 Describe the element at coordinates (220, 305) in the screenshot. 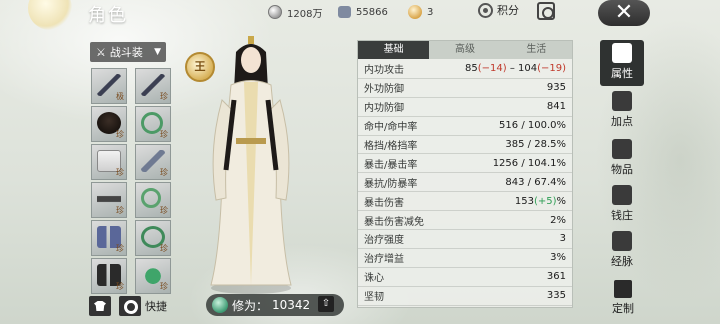

I see `jade-gem-icon` at that location.